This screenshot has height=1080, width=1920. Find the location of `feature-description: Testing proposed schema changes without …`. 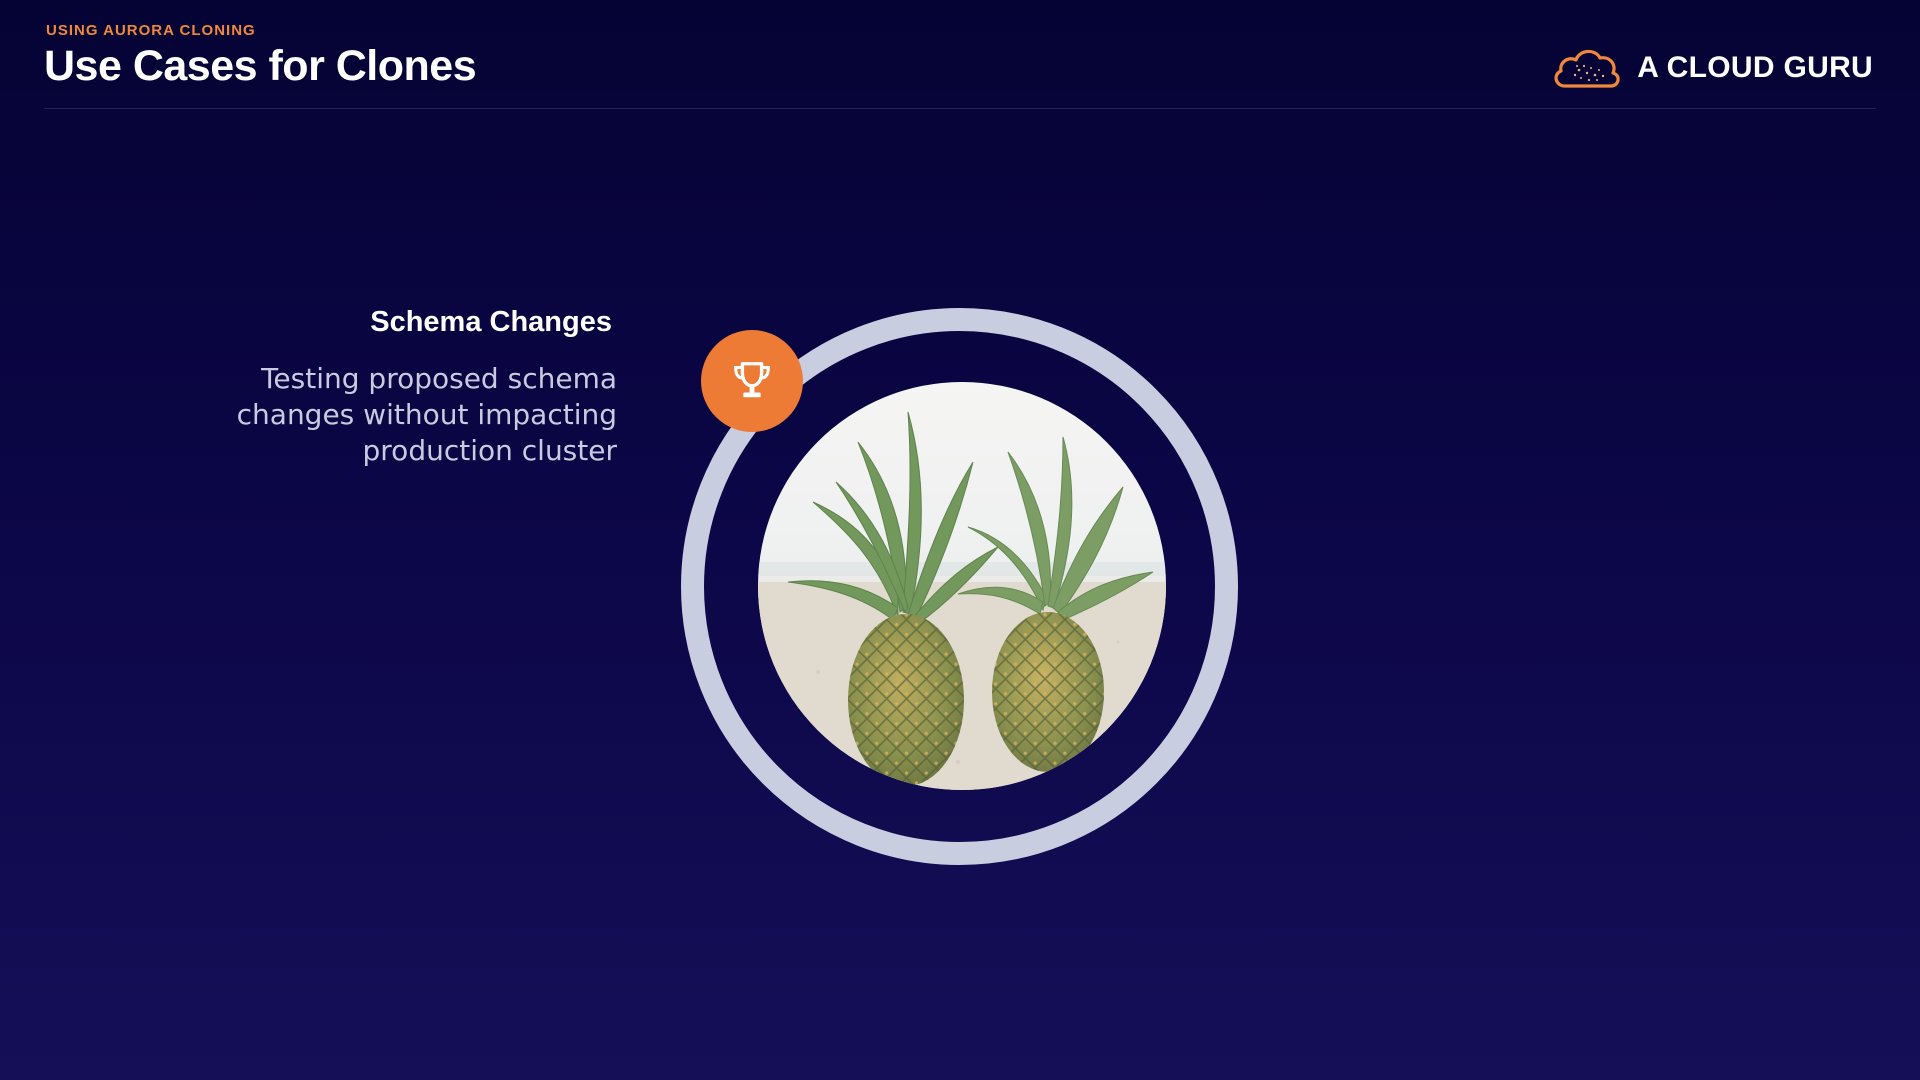

feature-description: Testing proposed schema changes without … is located at coordinates (426, 414).